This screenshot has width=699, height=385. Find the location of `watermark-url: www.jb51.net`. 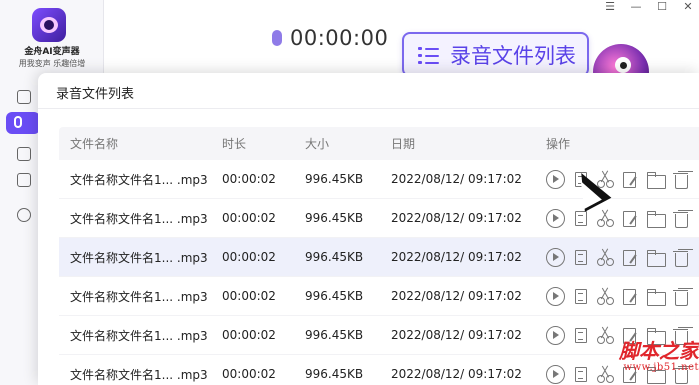

watermark-url: www.jb51.net is located at coordinates (661, 367).